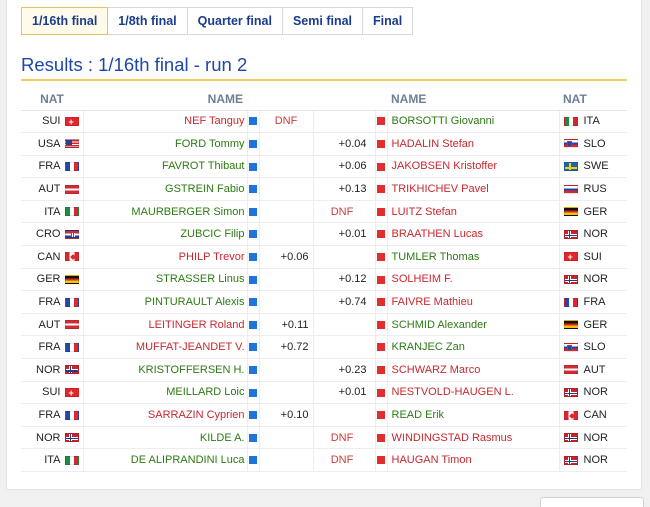  What do you see at coordinates (52, 211) in the screenshot?
I see `left-nat-code: ITA` at bounding box center [52, 211].